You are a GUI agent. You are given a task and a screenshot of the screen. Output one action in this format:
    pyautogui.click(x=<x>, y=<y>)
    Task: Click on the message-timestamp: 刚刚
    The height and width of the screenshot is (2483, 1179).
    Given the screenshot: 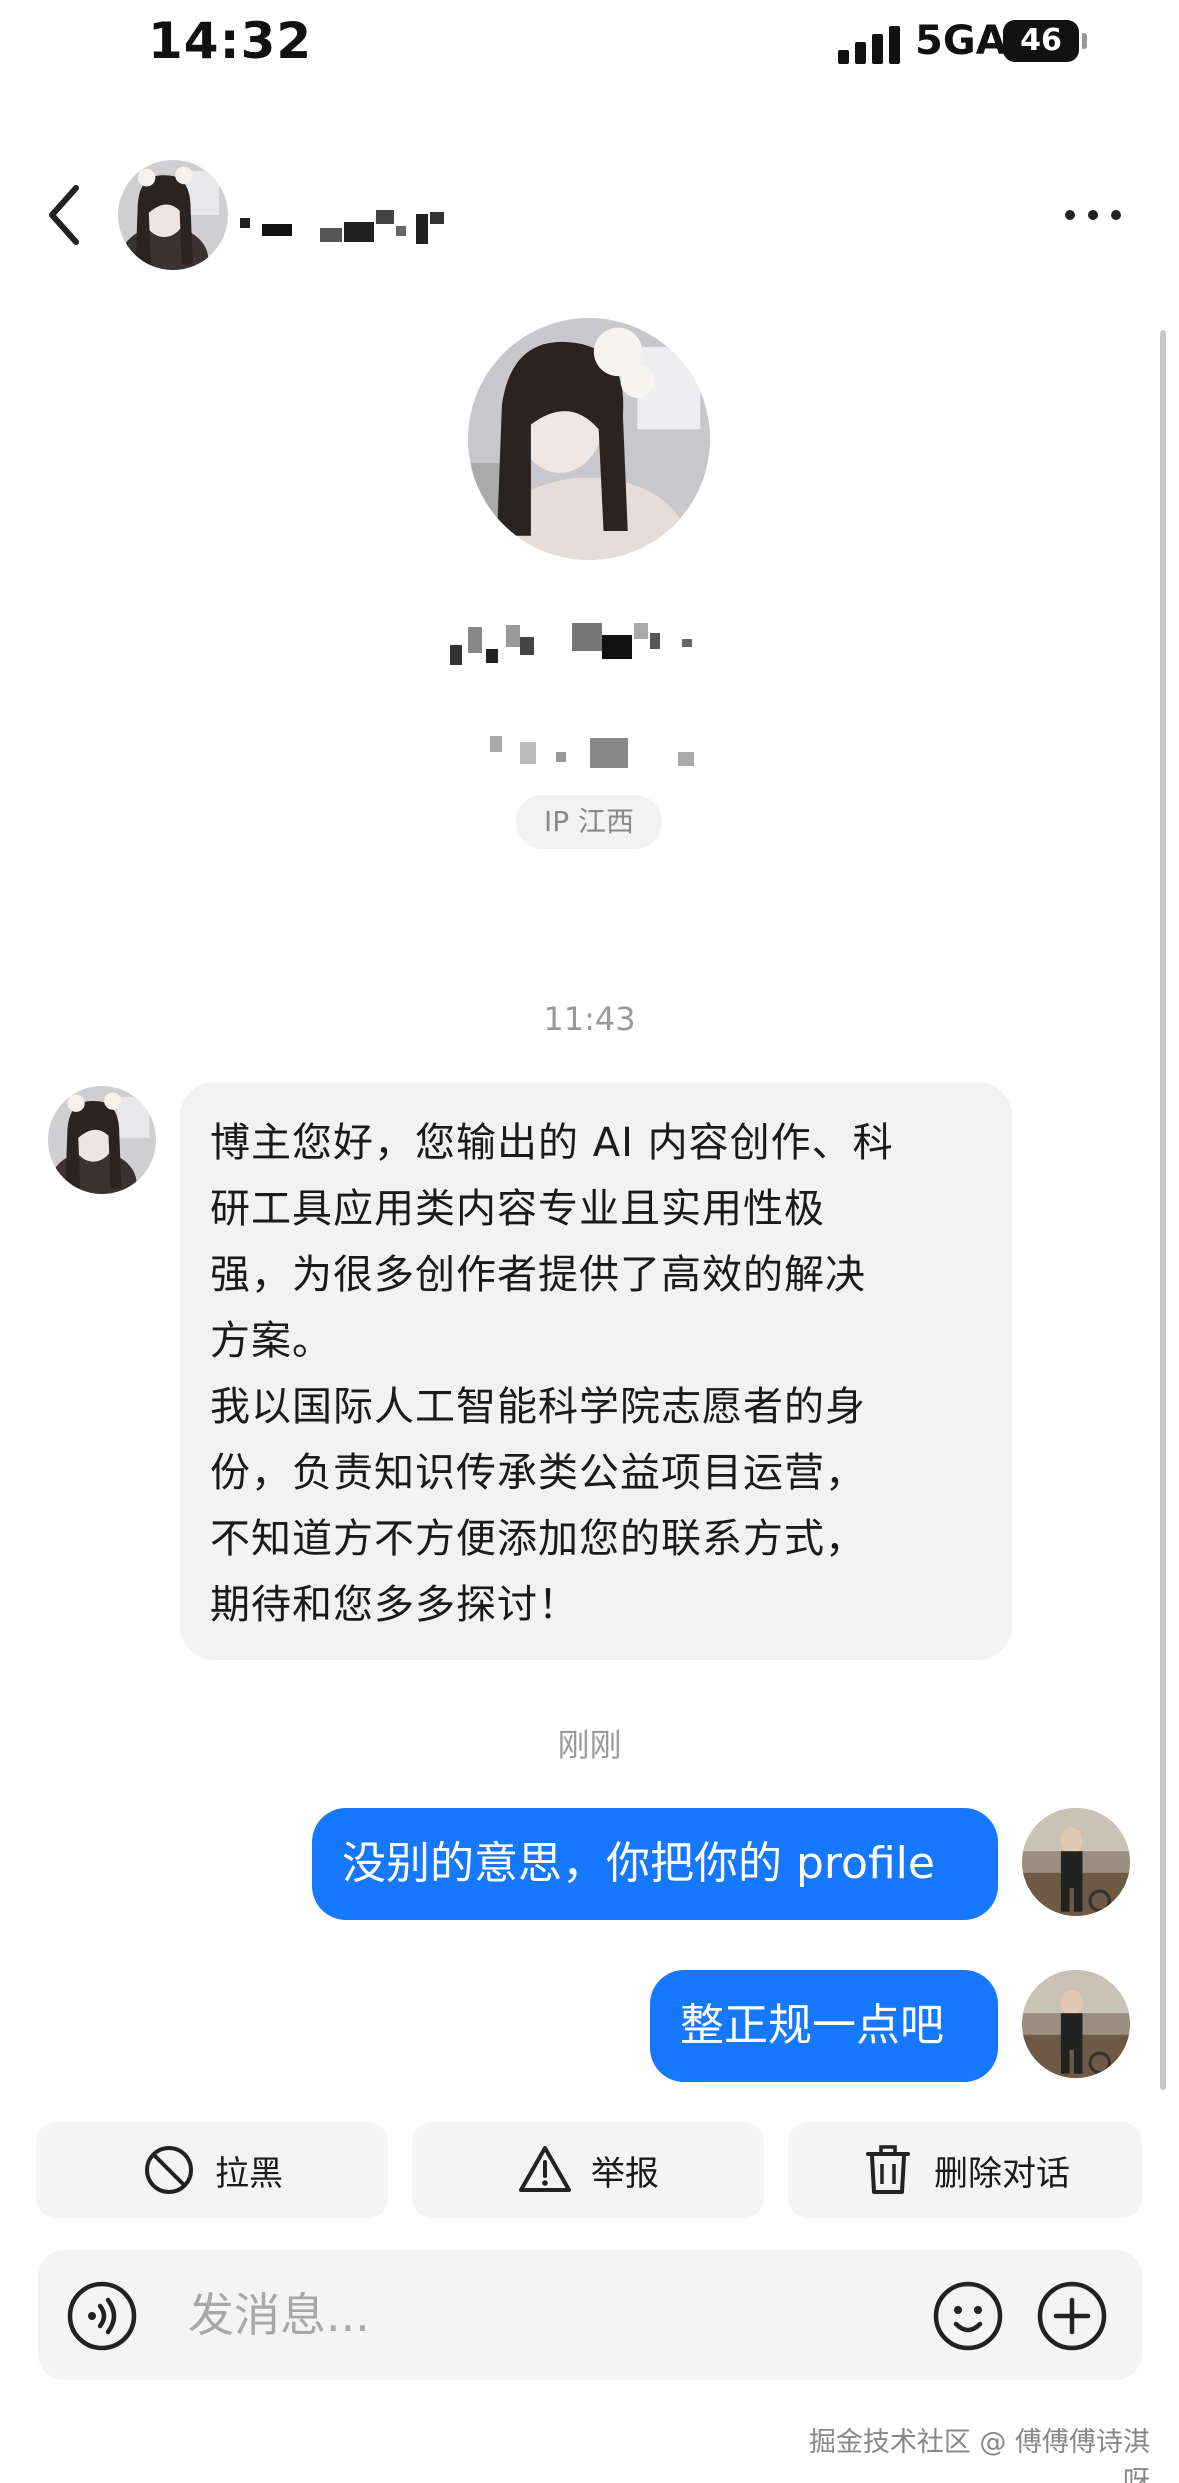 What is the action you would take?
    pyautogui.click(x=589, y=1745)
    